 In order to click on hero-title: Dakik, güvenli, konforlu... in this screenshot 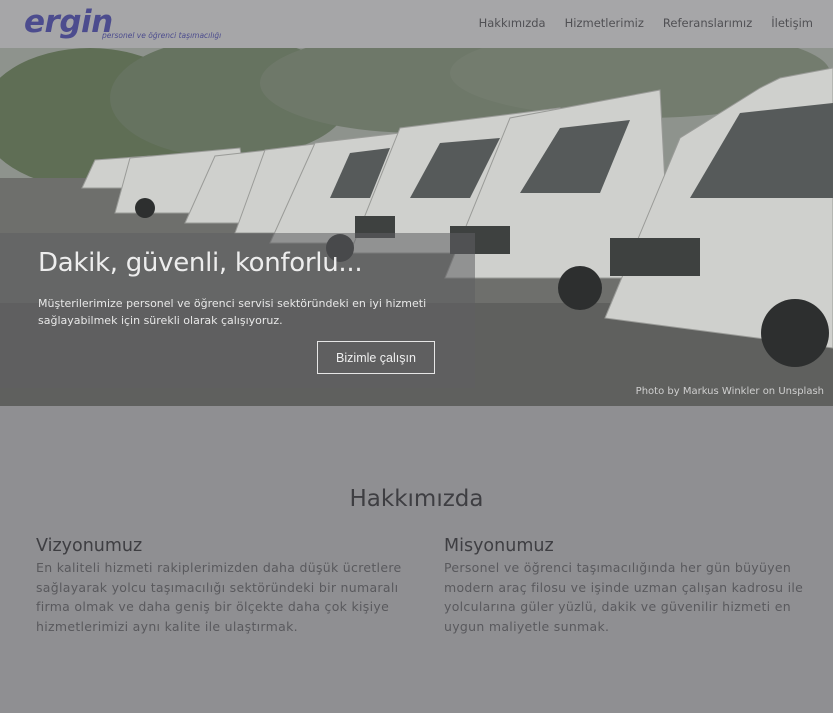, I will do `click(200, 263)`.